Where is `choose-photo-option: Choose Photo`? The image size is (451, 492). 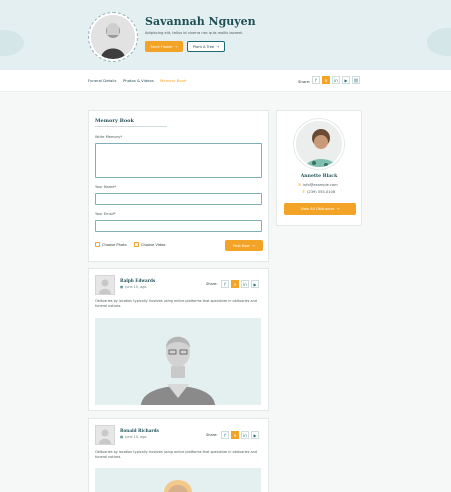 choose-photo-option: Choose Photo is located at coordinates (111, 244).